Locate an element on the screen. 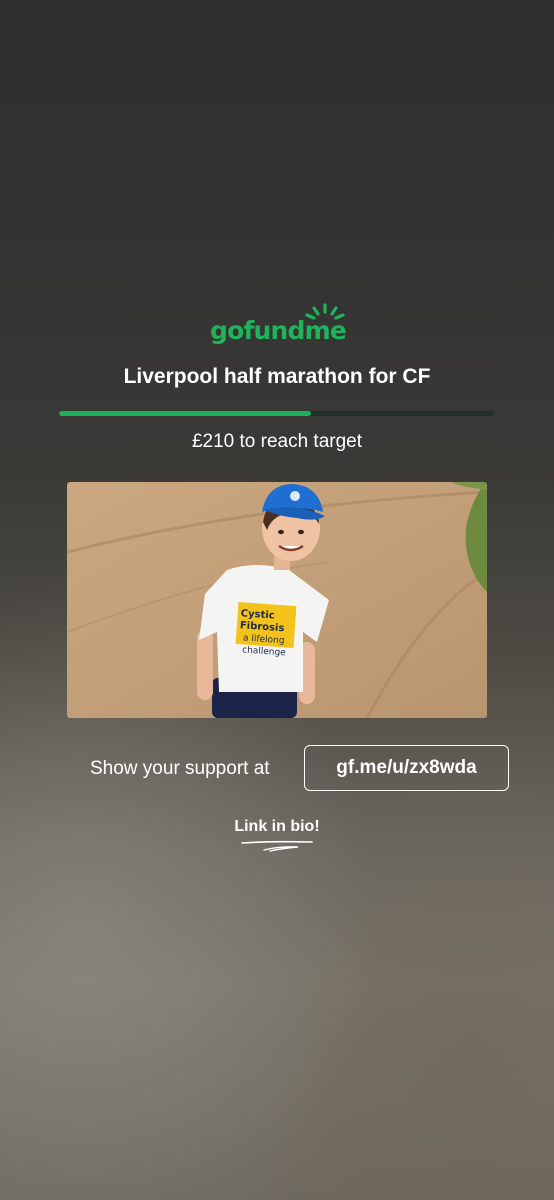 The image size is (554, 1200). logo-wordmark: gofundme is located at coordinates (278, 330).